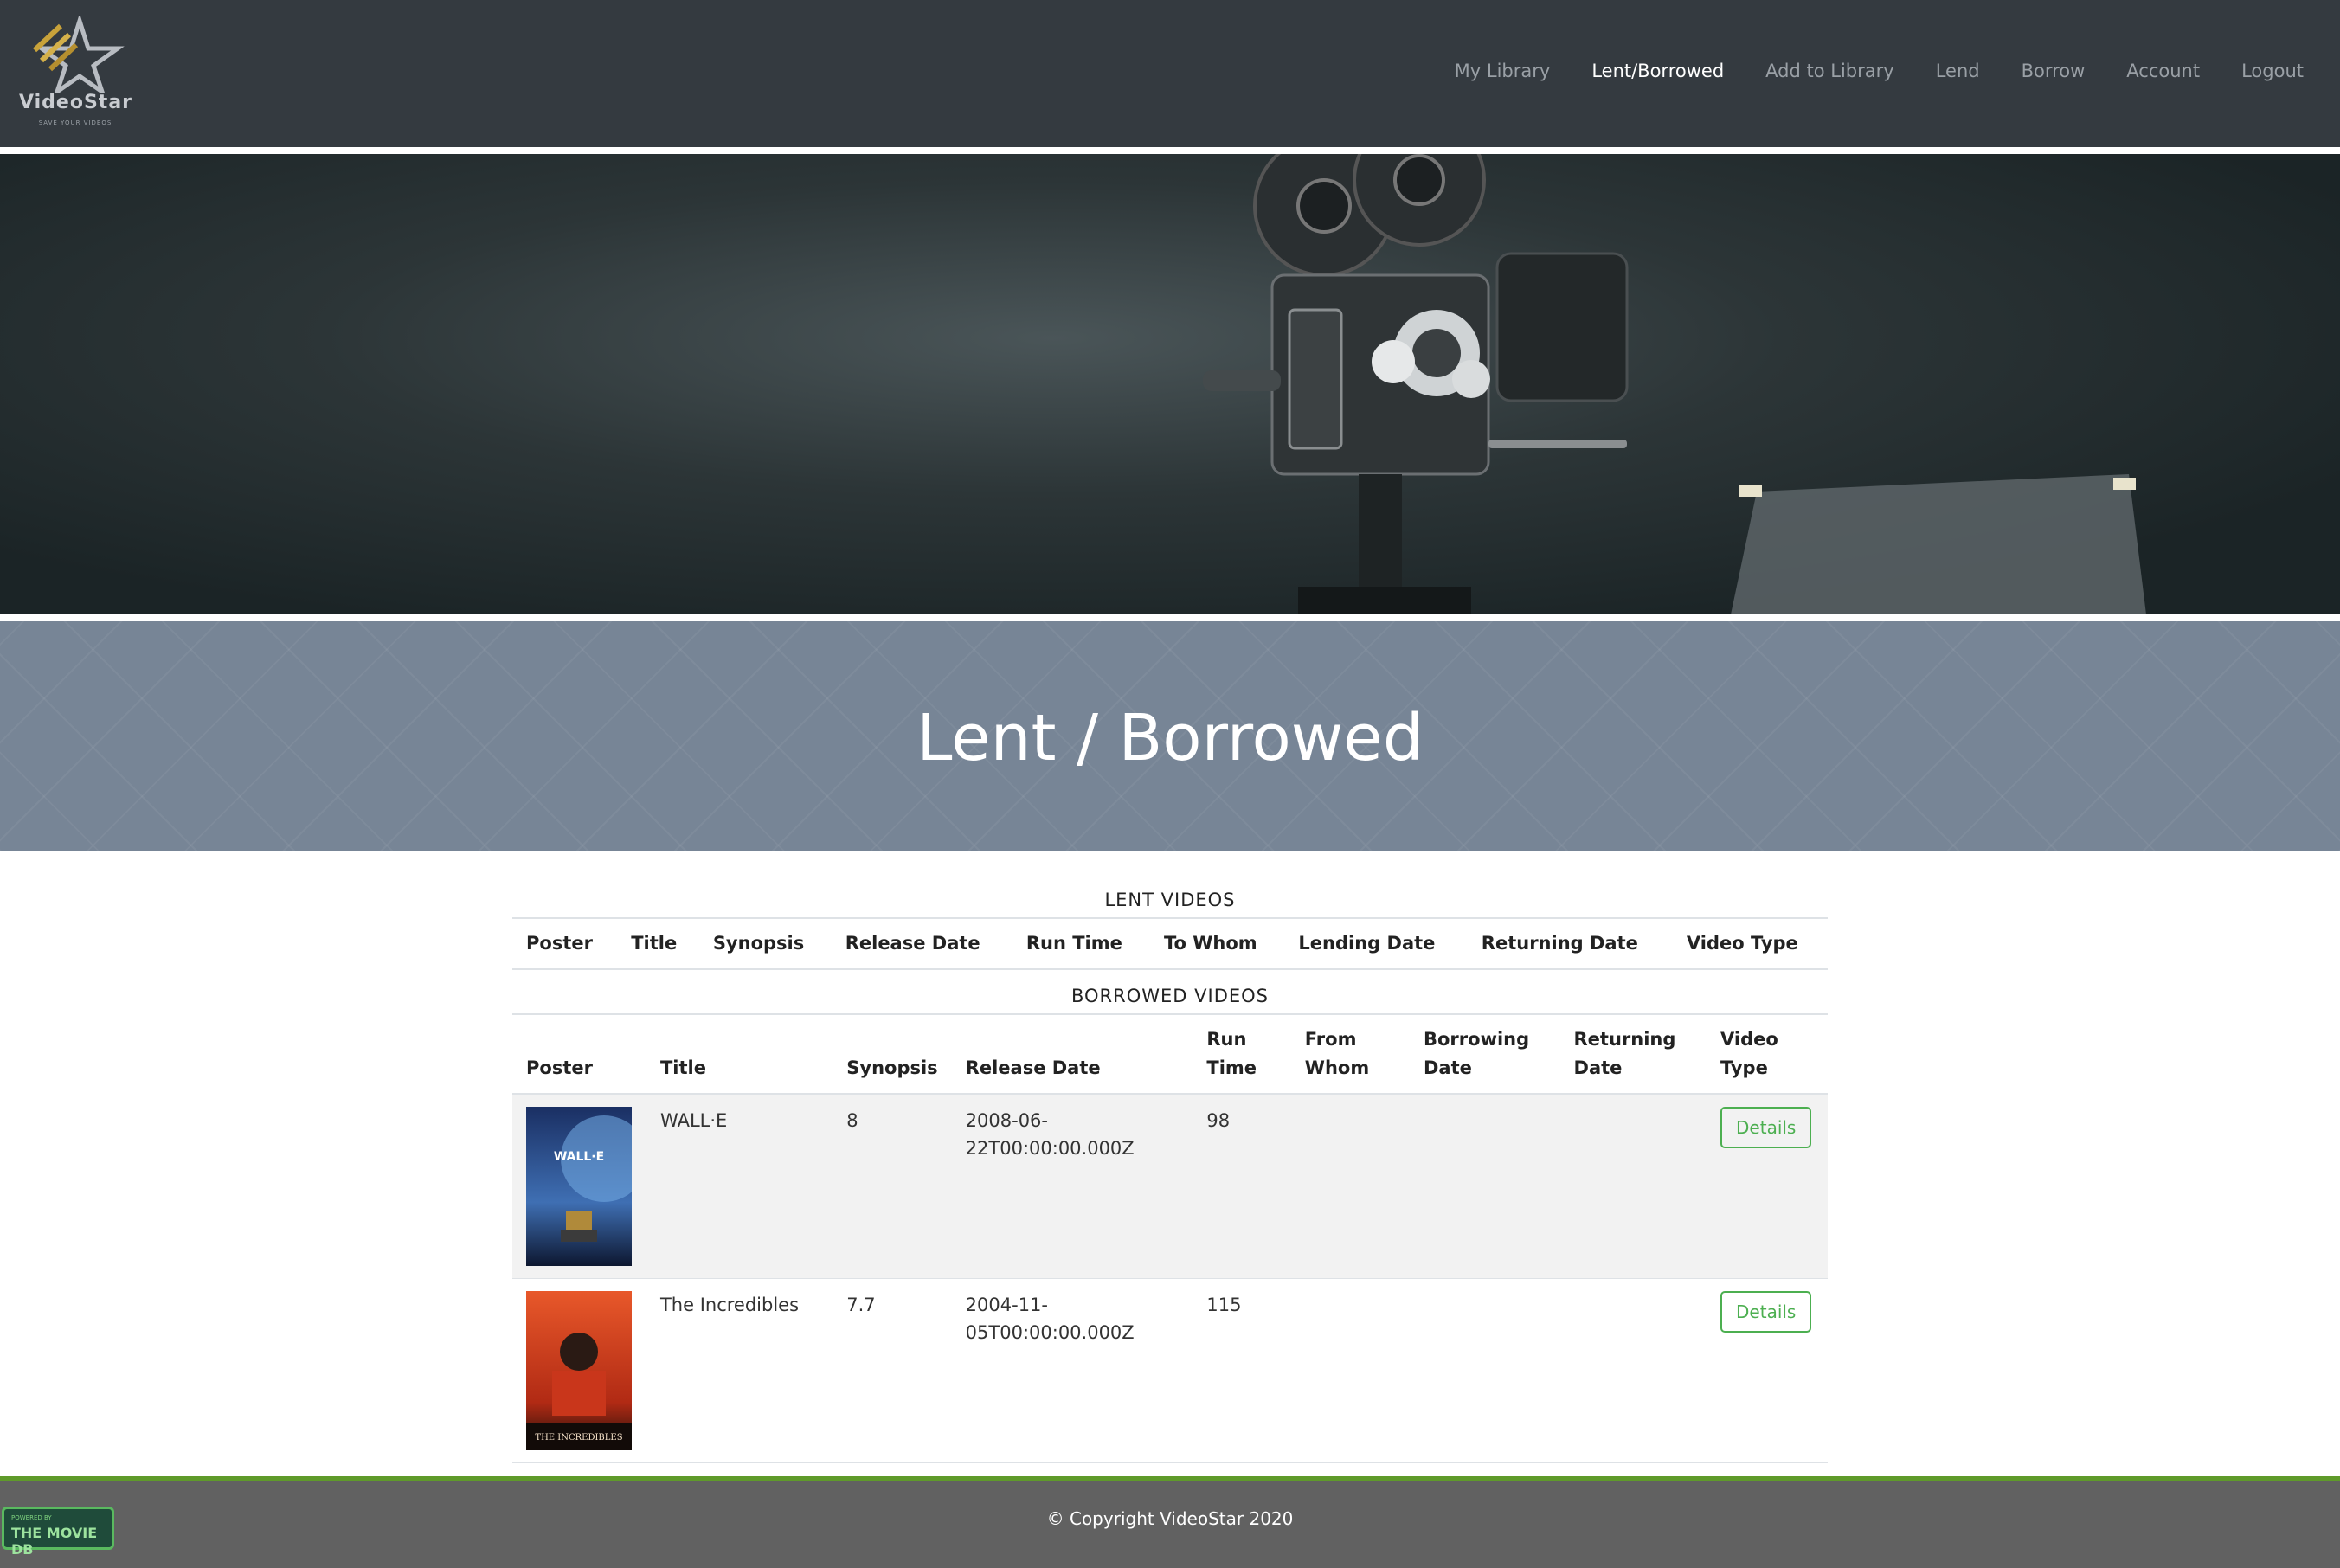  Describe the element at coordinates (1170, 900) in the screenshot. I see `lent-videos-caption: LENT VIDEOS` at that location.